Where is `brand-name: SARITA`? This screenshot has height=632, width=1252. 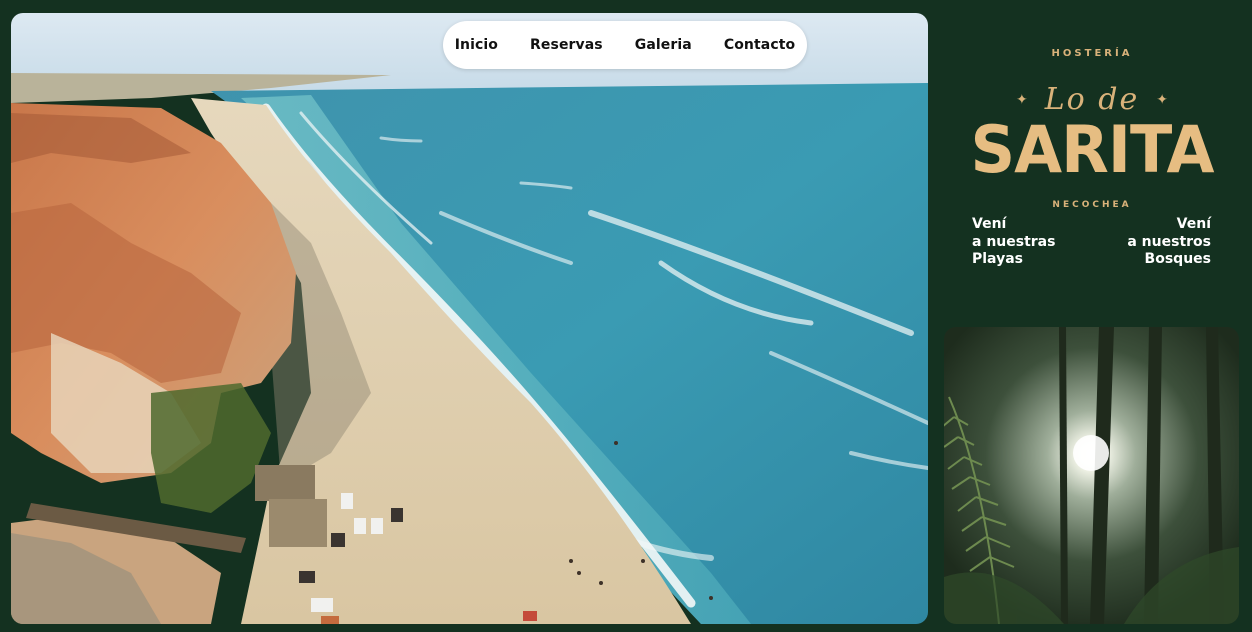
brand-name: SARITA is located at coordinates (1092, 149).